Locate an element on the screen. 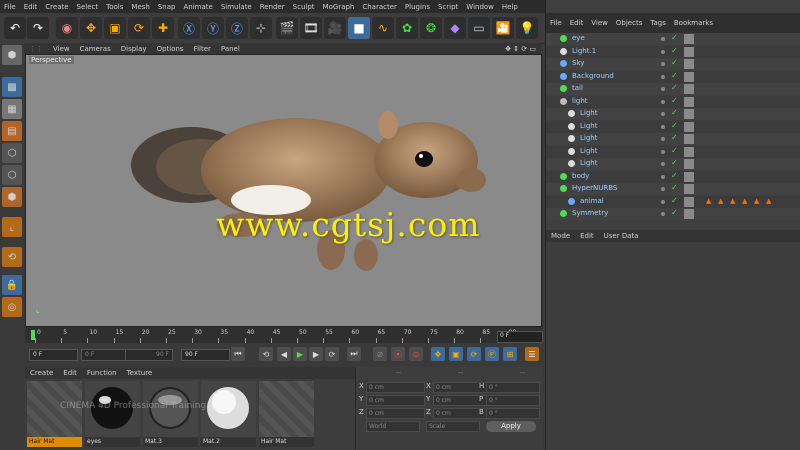 The width and height of the screenshot is (800, 450). object-name: Background is located at coordinates (593, 76).